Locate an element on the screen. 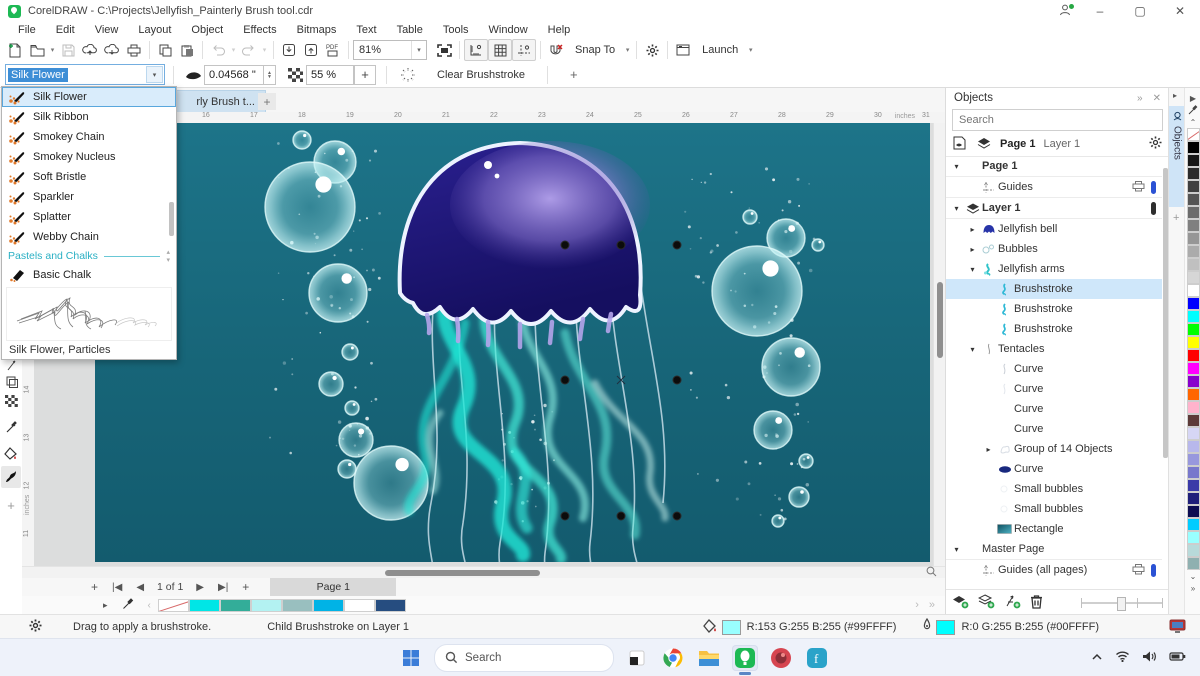  palette-eyedropper-icon is located at coordinates (128, 605).